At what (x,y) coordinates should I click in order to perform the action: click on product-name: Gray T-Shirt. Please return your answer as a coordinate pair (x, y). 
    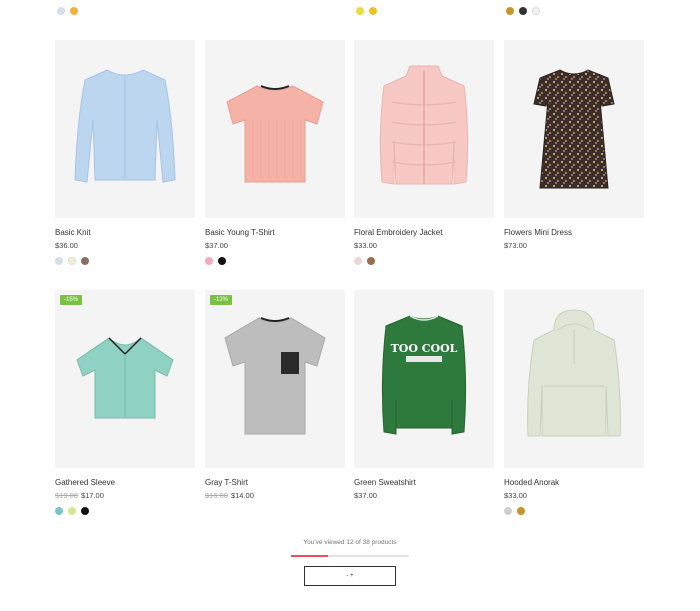
    Looking at the image, I should click on (275, 482).